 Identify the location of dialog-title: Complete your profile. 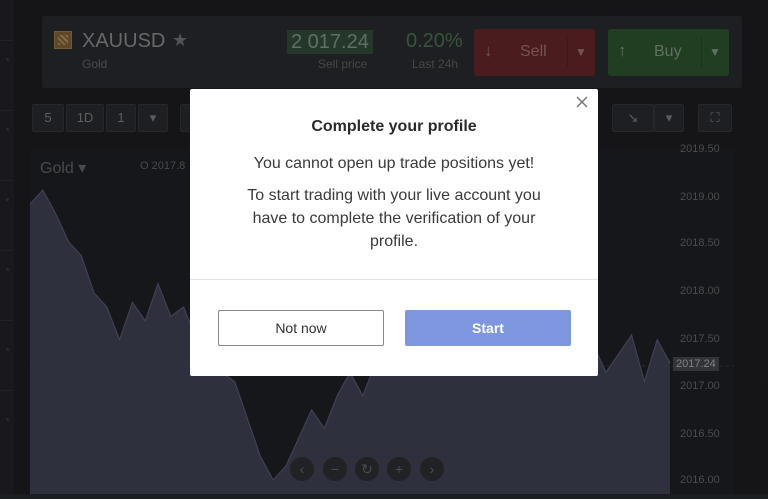
(394, 126).